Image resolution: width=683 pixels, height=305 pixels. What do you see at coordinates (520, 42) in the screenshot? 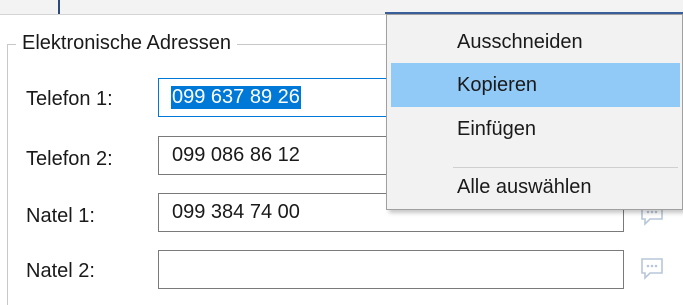
I see `menu-item-label: Ausschneiden` at bounding box center [520, 42].